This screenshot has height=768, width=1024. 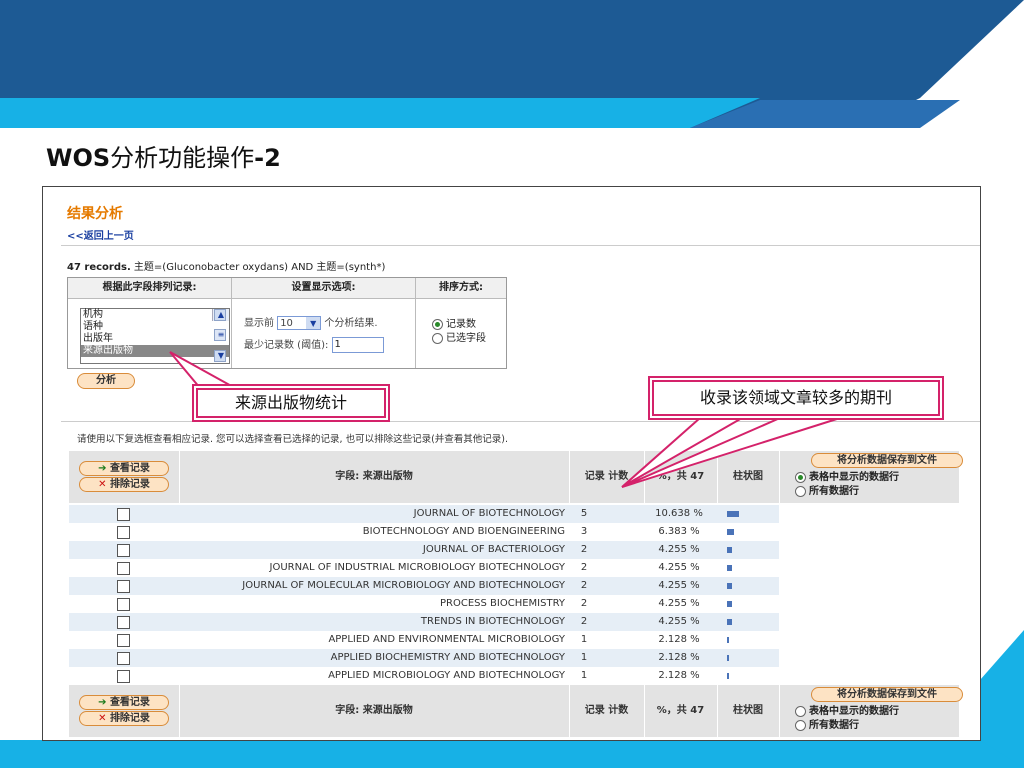 I want to click on percent-column-header: %，共 47, so click(x=680, y=476).